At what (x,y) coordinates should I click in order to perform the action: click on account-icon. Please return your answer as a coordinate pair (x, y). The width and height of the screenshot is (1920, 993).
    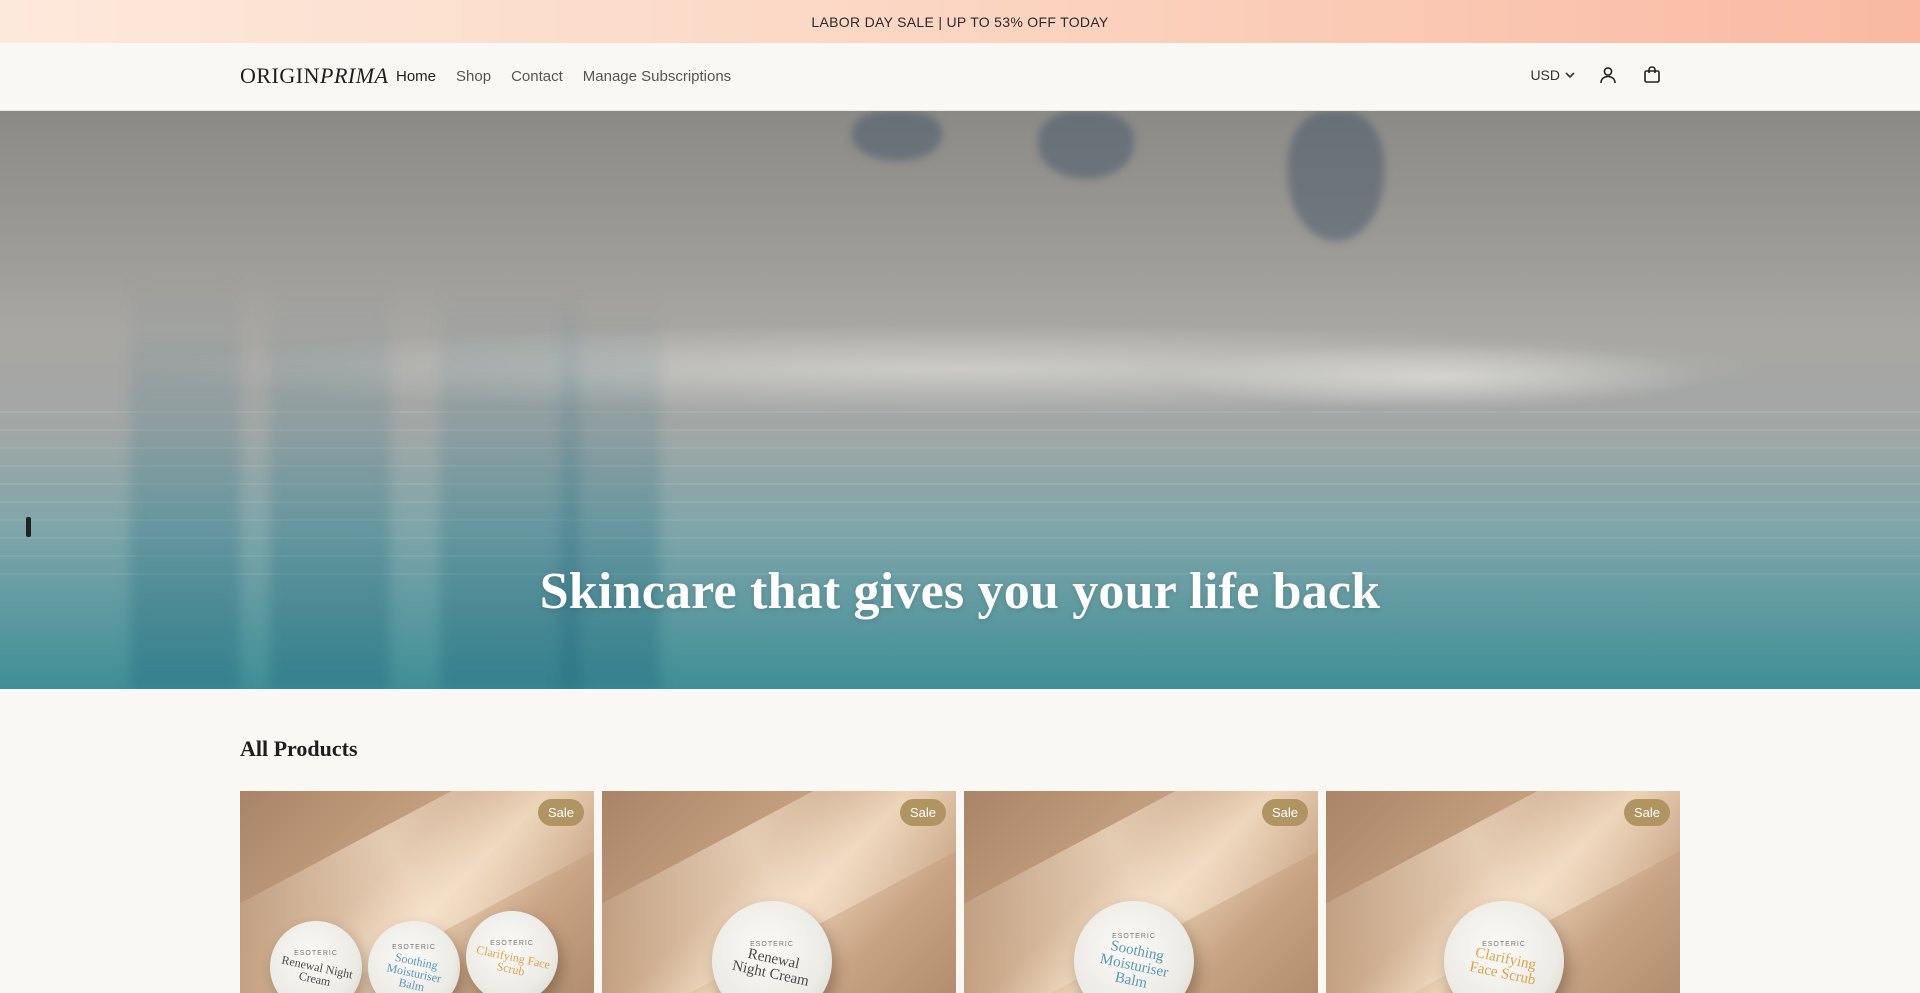
    Looking at the image, I should click on (1608, 75).